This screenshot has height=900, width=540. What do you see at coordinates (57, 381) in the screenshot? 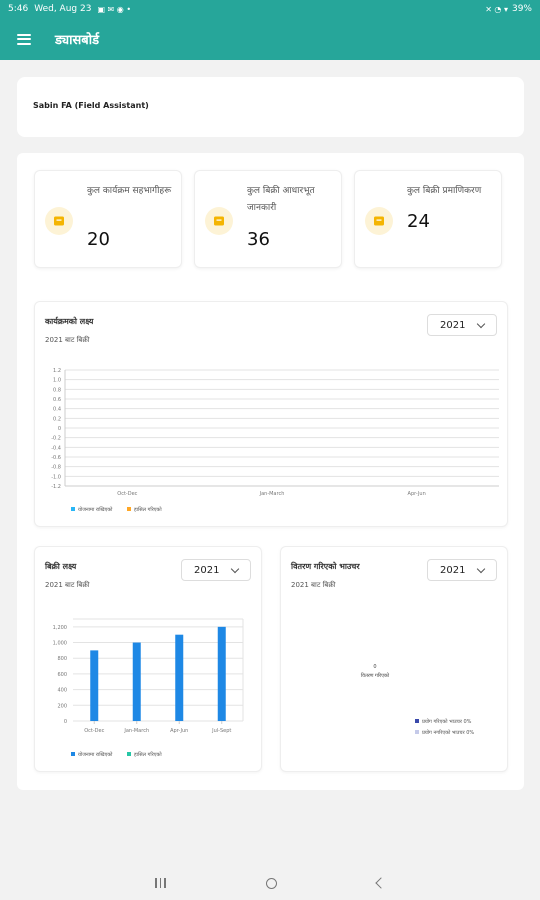
I see `y-tick-label: 1.0` at bounding box center [57, 381].